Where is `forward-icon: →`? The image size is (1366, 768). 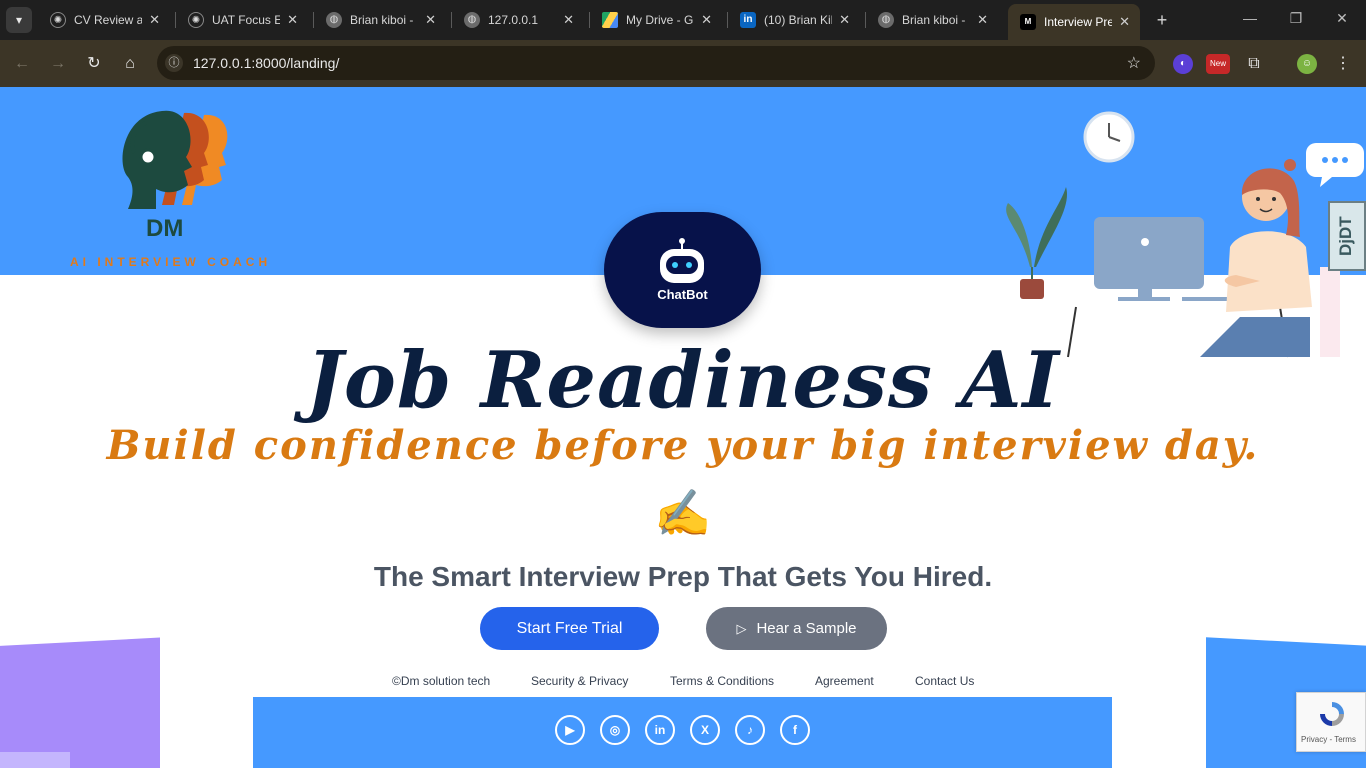
forward-icon: → is located at coordinates (58, 64).